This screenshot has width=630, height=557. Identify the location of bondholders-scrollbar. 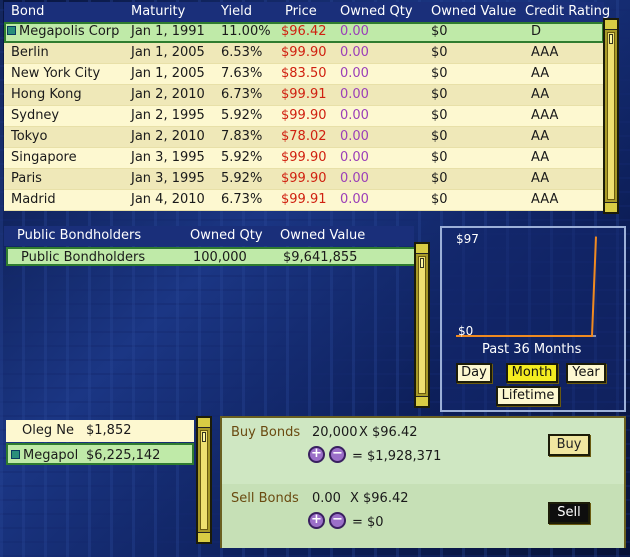
(422, 325).